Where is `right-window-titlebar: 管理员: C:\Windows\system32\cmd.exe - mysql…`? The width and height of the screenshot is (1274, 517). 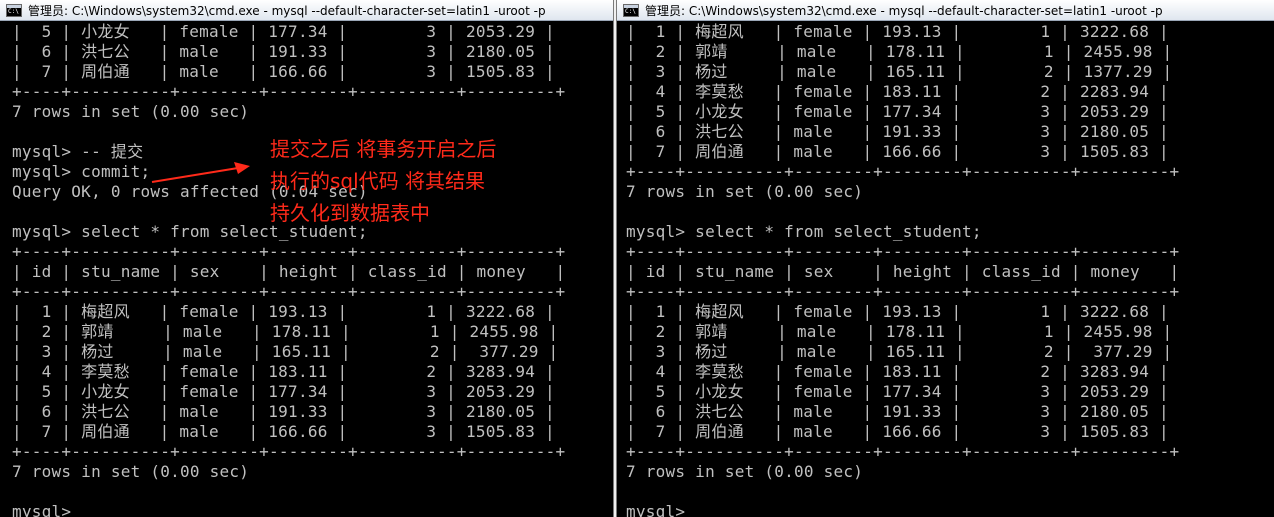 right-window-titlebar: 管理员: C:\Windows\system32\cmd.exe - mysql… is located at coordinates (945, 10).